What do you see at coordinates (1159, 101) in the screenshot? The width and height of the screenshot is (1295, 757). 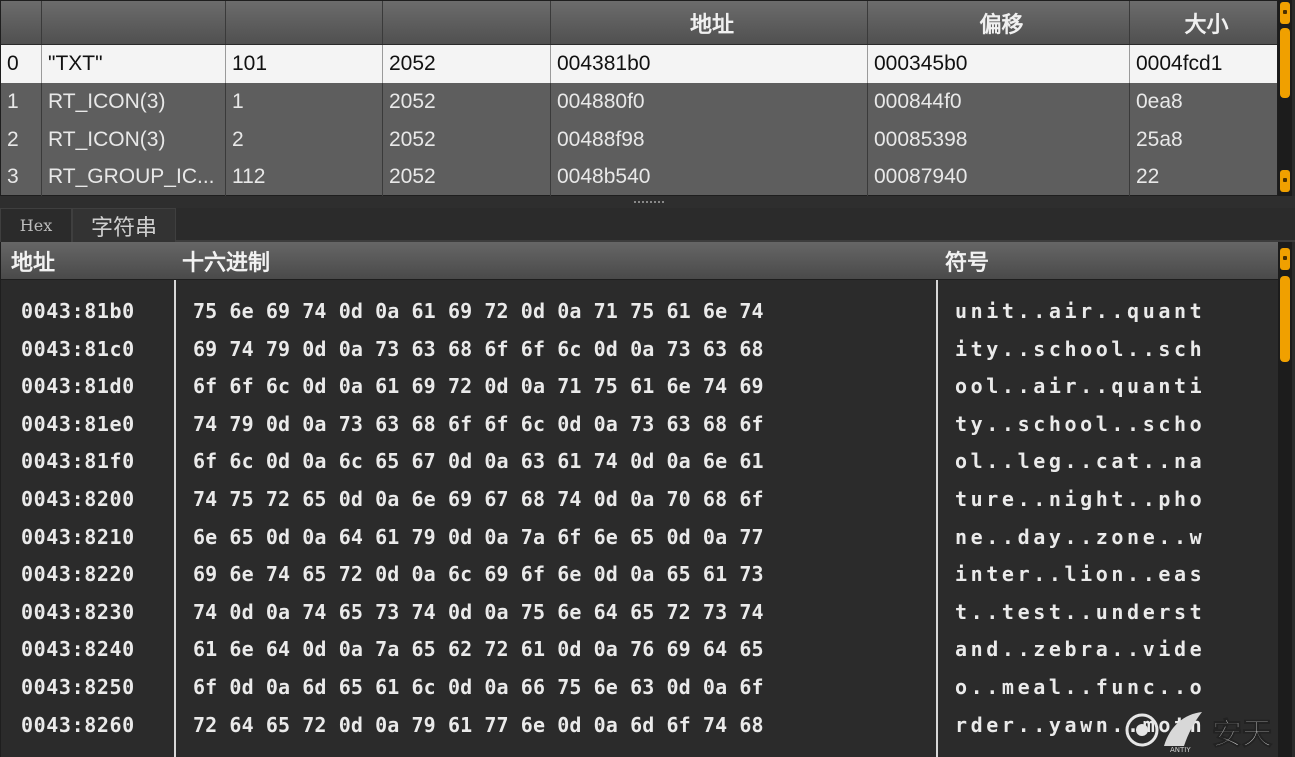 I see `row-size: 0ea8` at bounding box center [1159, 101].